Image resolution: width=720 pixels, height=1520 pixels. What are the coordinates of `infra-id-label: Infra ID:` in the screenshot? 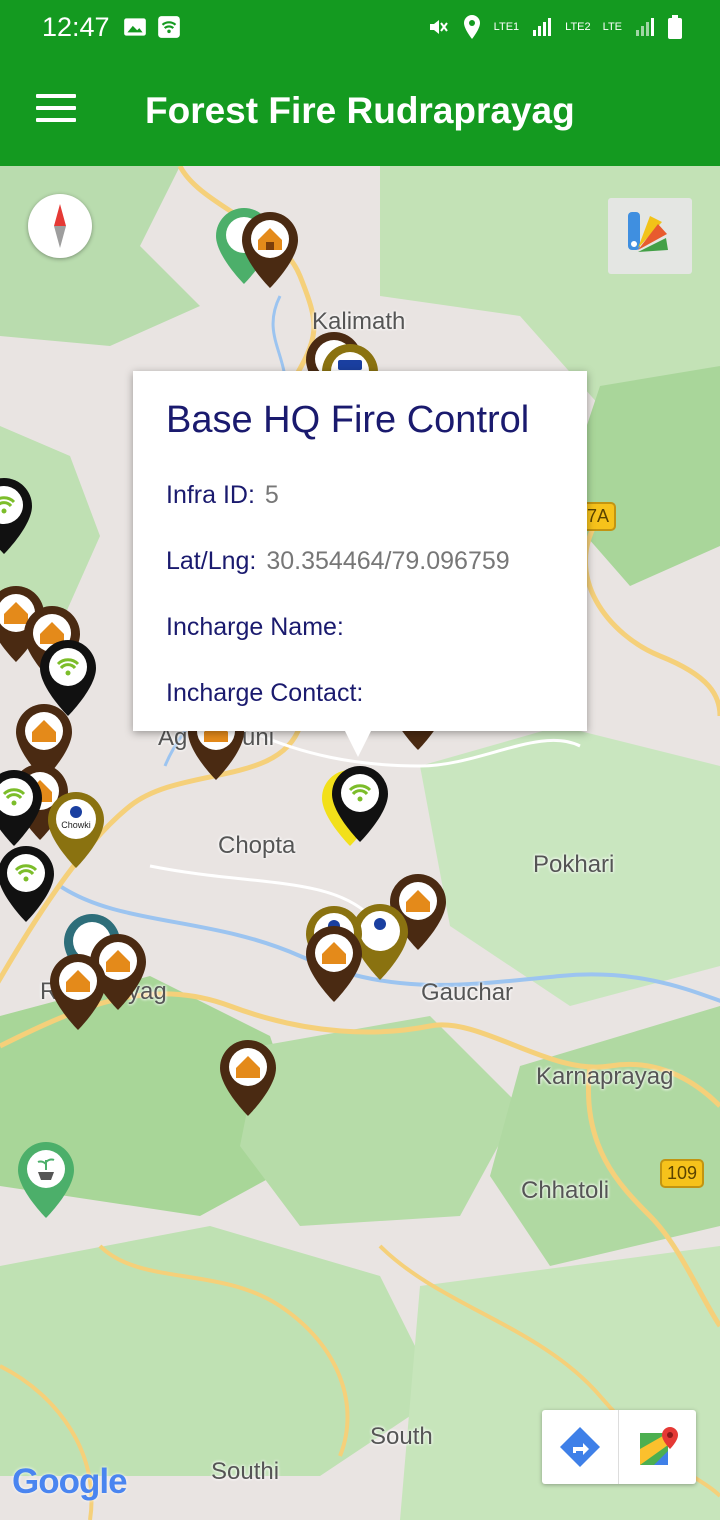 It's located at (210, 495).